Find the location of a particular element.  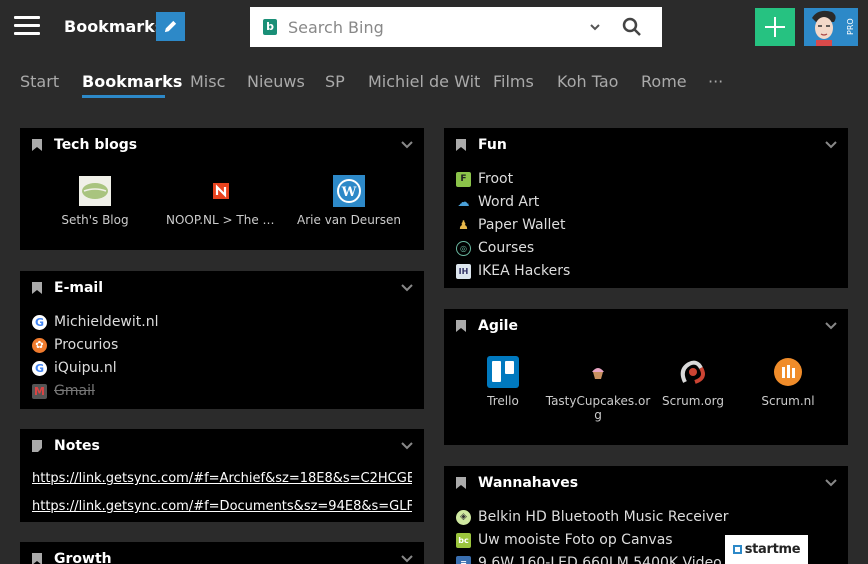

widget-header: E-mail is located at coordinates (222, 288).